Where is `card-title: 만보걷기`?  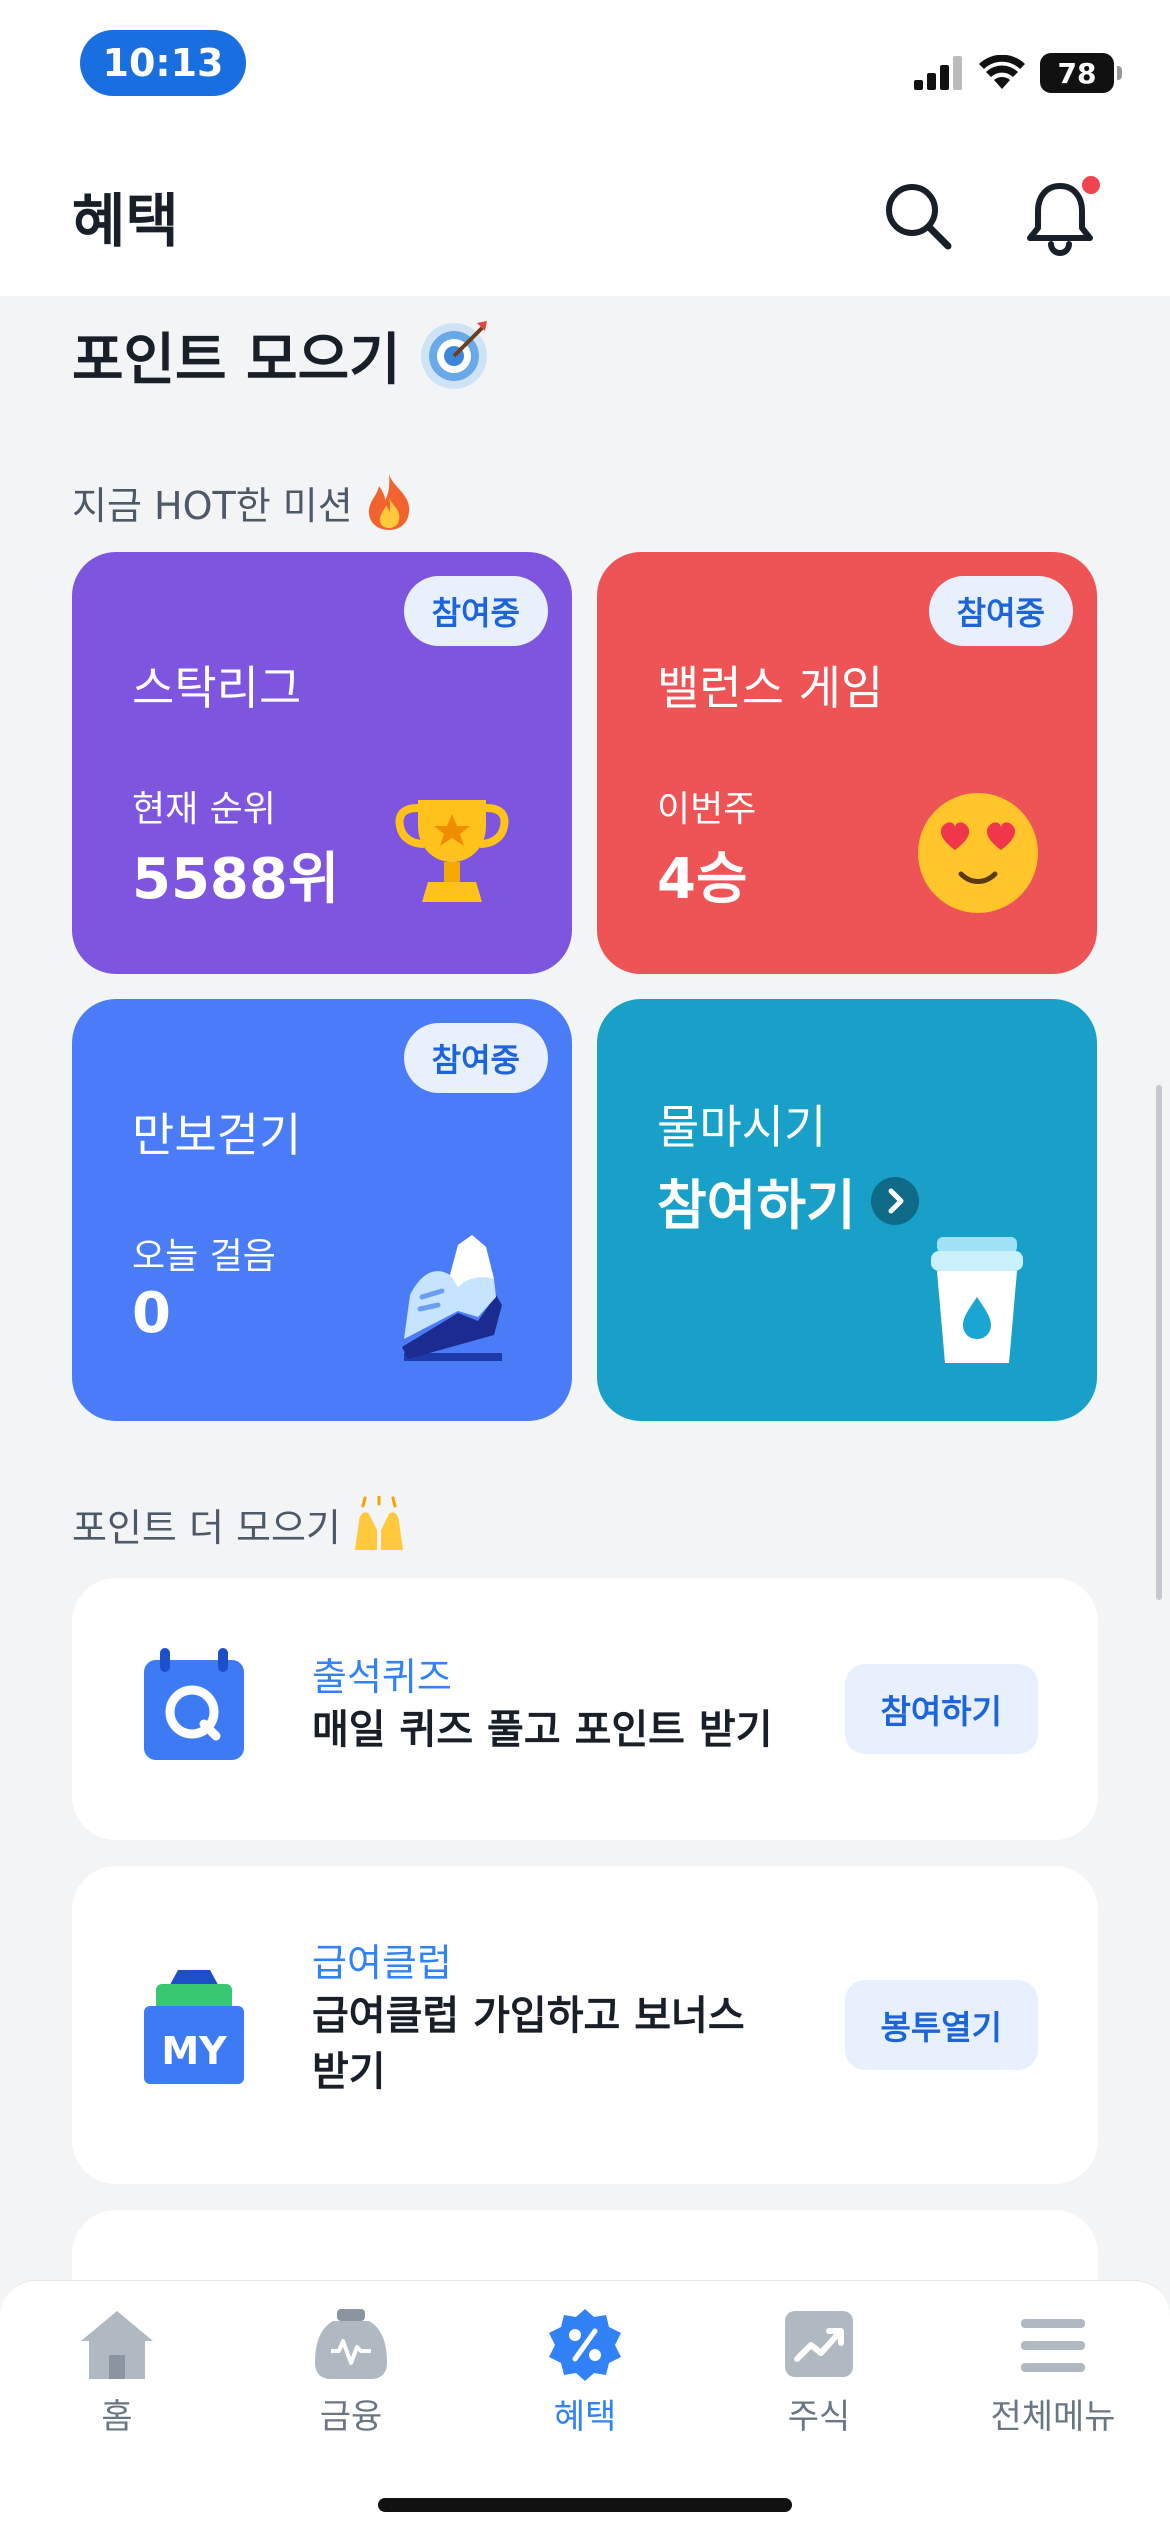
card-title: 만보걷기 is located at coordinates (217, 1135).